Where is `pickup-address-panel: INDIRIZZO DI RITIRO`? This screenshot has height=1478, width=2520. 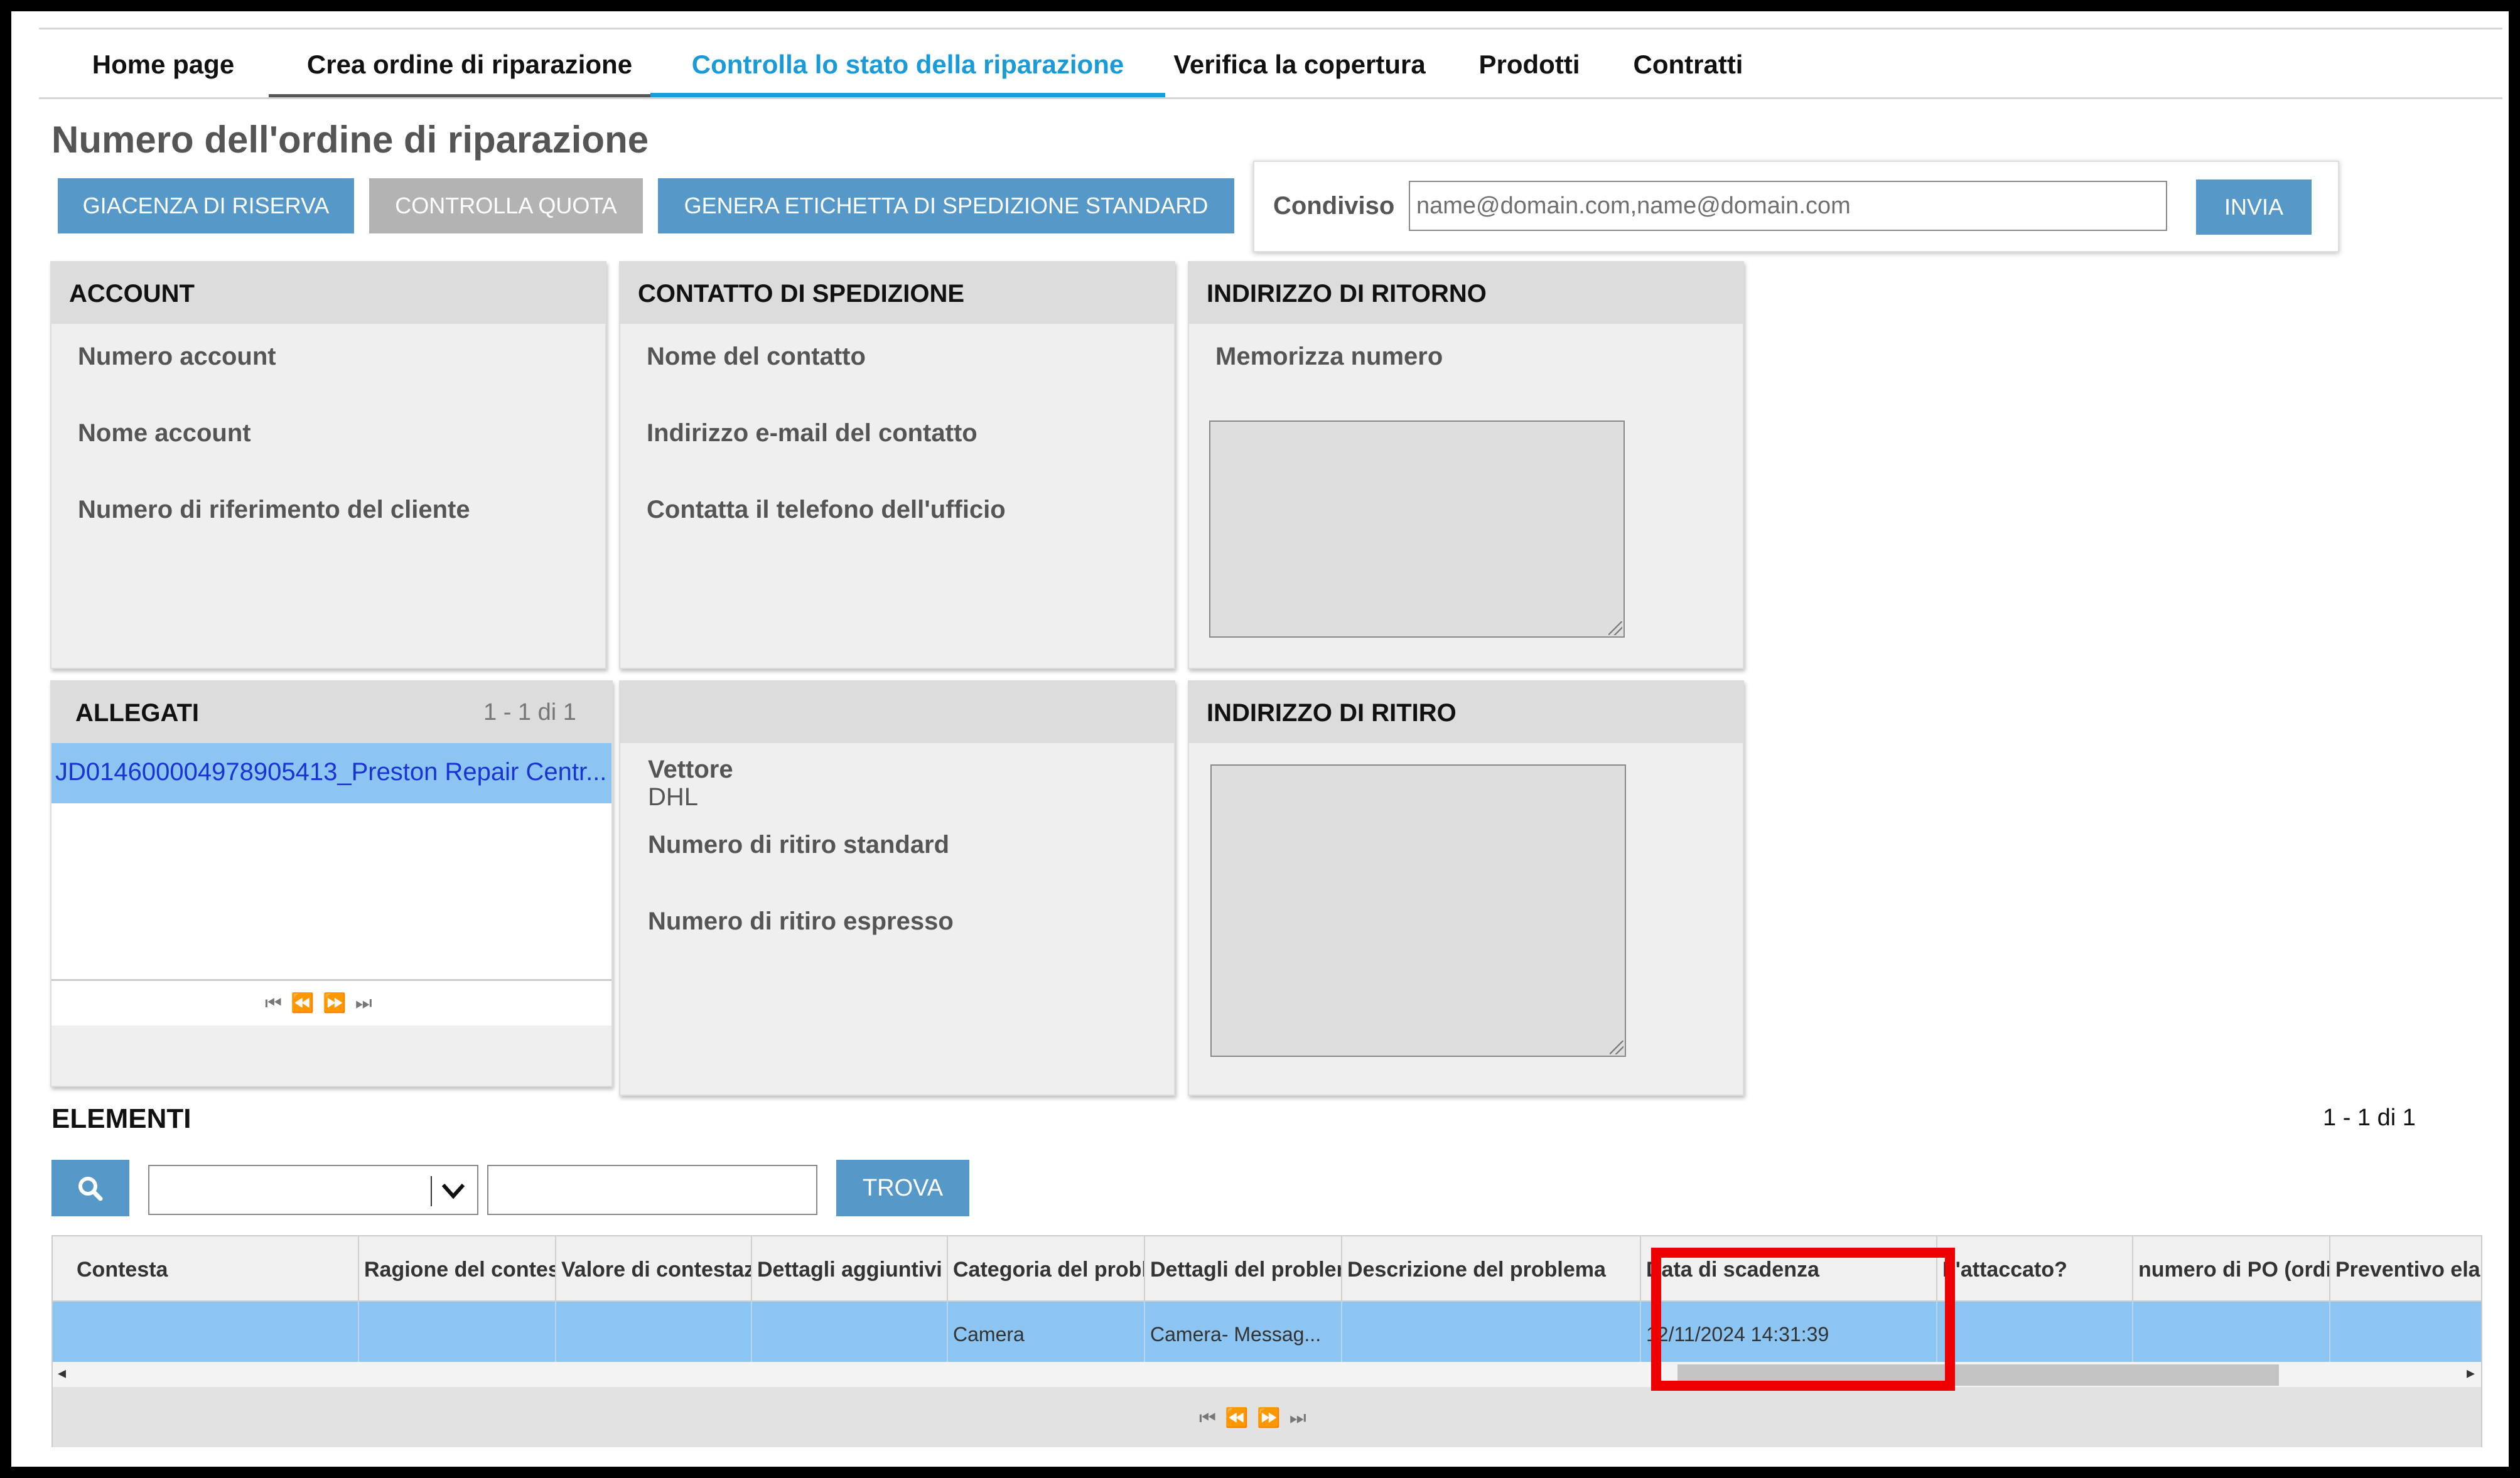
pickup-address-panel: INDIRIZZO DI RITIRO is located at coordinates (1466, 888).